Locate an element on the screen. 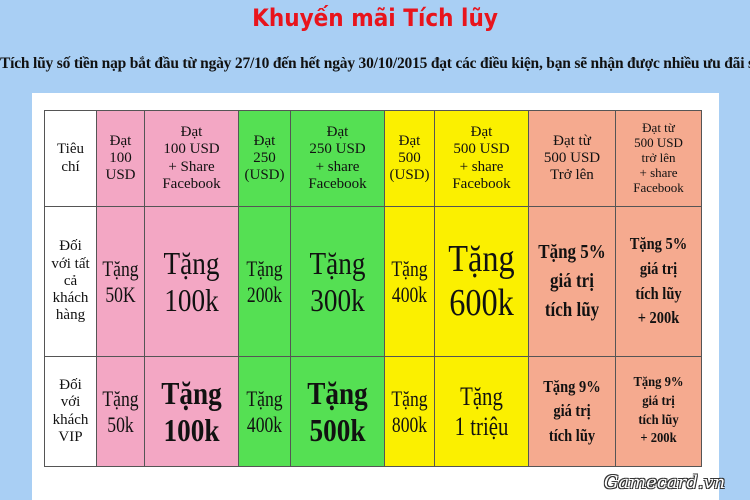 Image resolution: width=750 pixels, height=500 pixels. header-cell: Đạt 500 (USD) is located at coordinates (409, 158).